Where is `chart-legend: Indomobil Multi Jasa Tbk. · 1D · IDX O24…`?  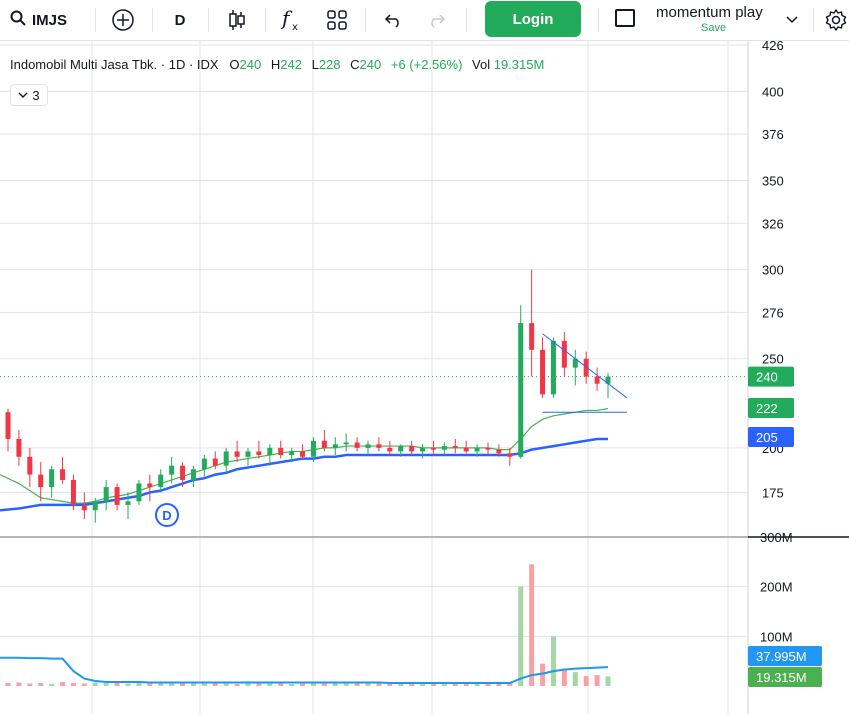 chart-legend: Indomobil Multi Jasa Tbk. · 1D · IDX O24… is located at coordinates (280, 64).